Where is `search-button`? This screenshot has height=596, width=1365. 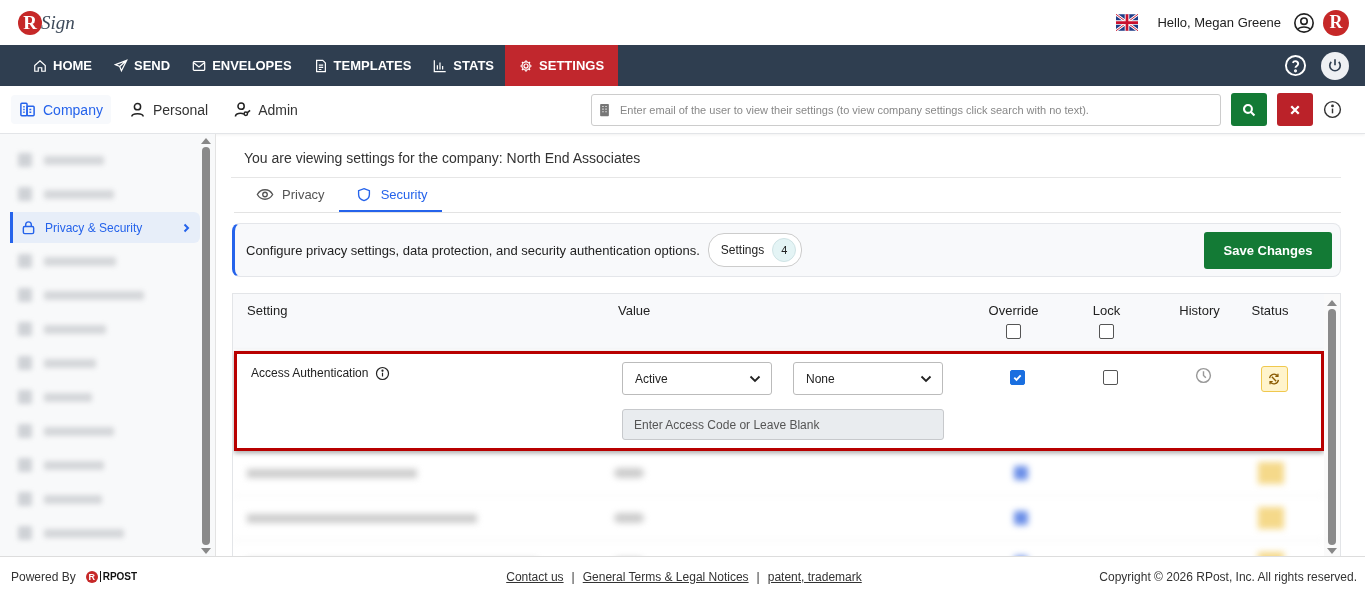
search-button is located at coordinates (1249, 109).